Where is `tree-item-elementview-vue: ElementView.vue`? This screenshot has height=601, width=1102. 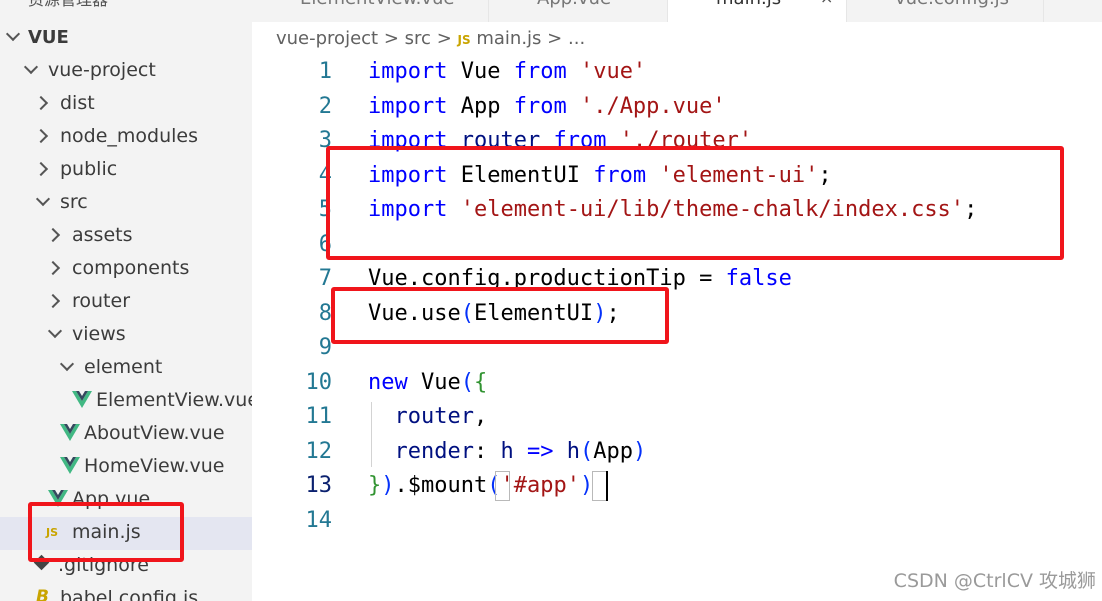 tree-item-elementview-vue: ElementView.vue is located at coordinates (126, 401).